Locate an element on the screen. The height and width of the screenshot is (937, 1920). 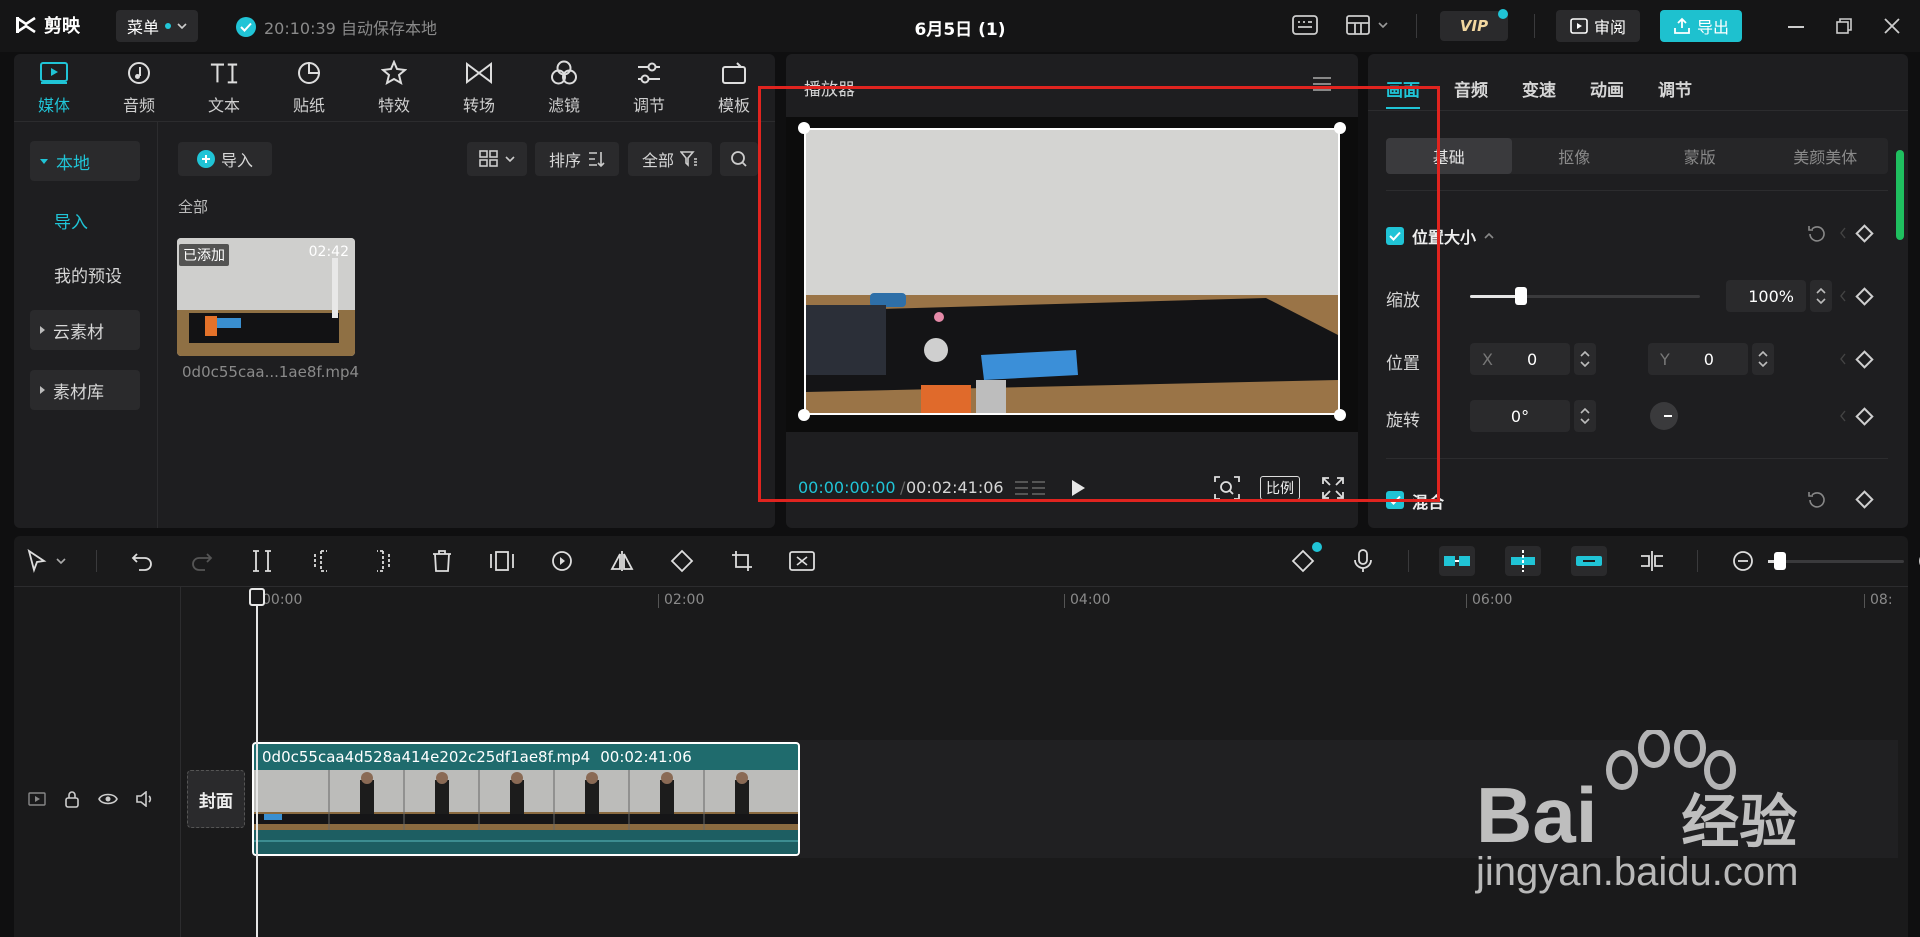
watermark-brand: Bai is located at coordinates (1537, 815).